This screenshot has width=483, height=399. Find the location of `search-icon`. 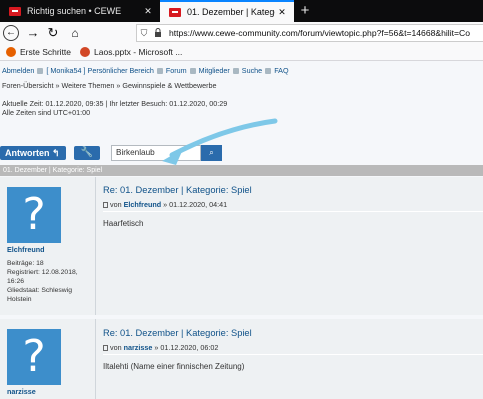

search-icon is located at coordinates (235, 71).